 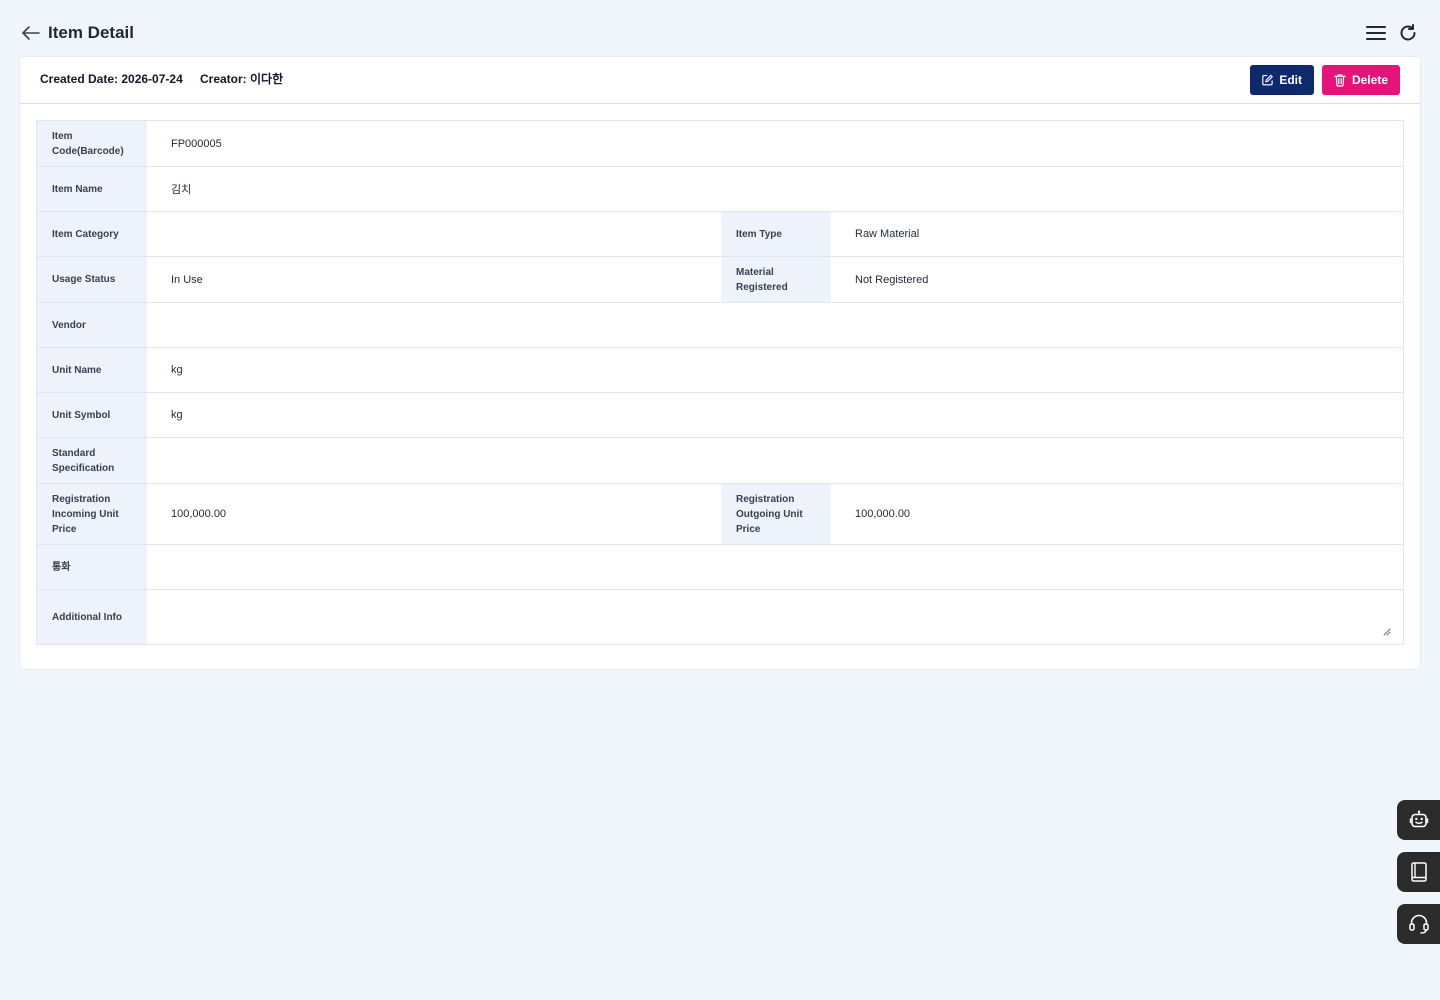 What do you see at coordinates (1340, 80) in the screenshot?
I see `trash-icon` at bounding box center [1340, 80].